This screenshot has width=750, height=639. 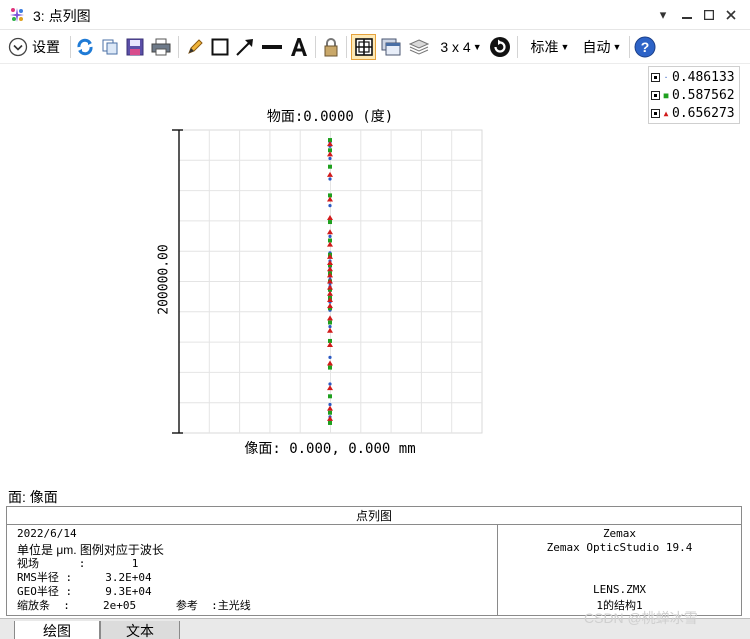 What do you see at coordinates (703, 77) in the screenshot?
I see `legend-value: 0.486133` at bounding box center [703, 77].